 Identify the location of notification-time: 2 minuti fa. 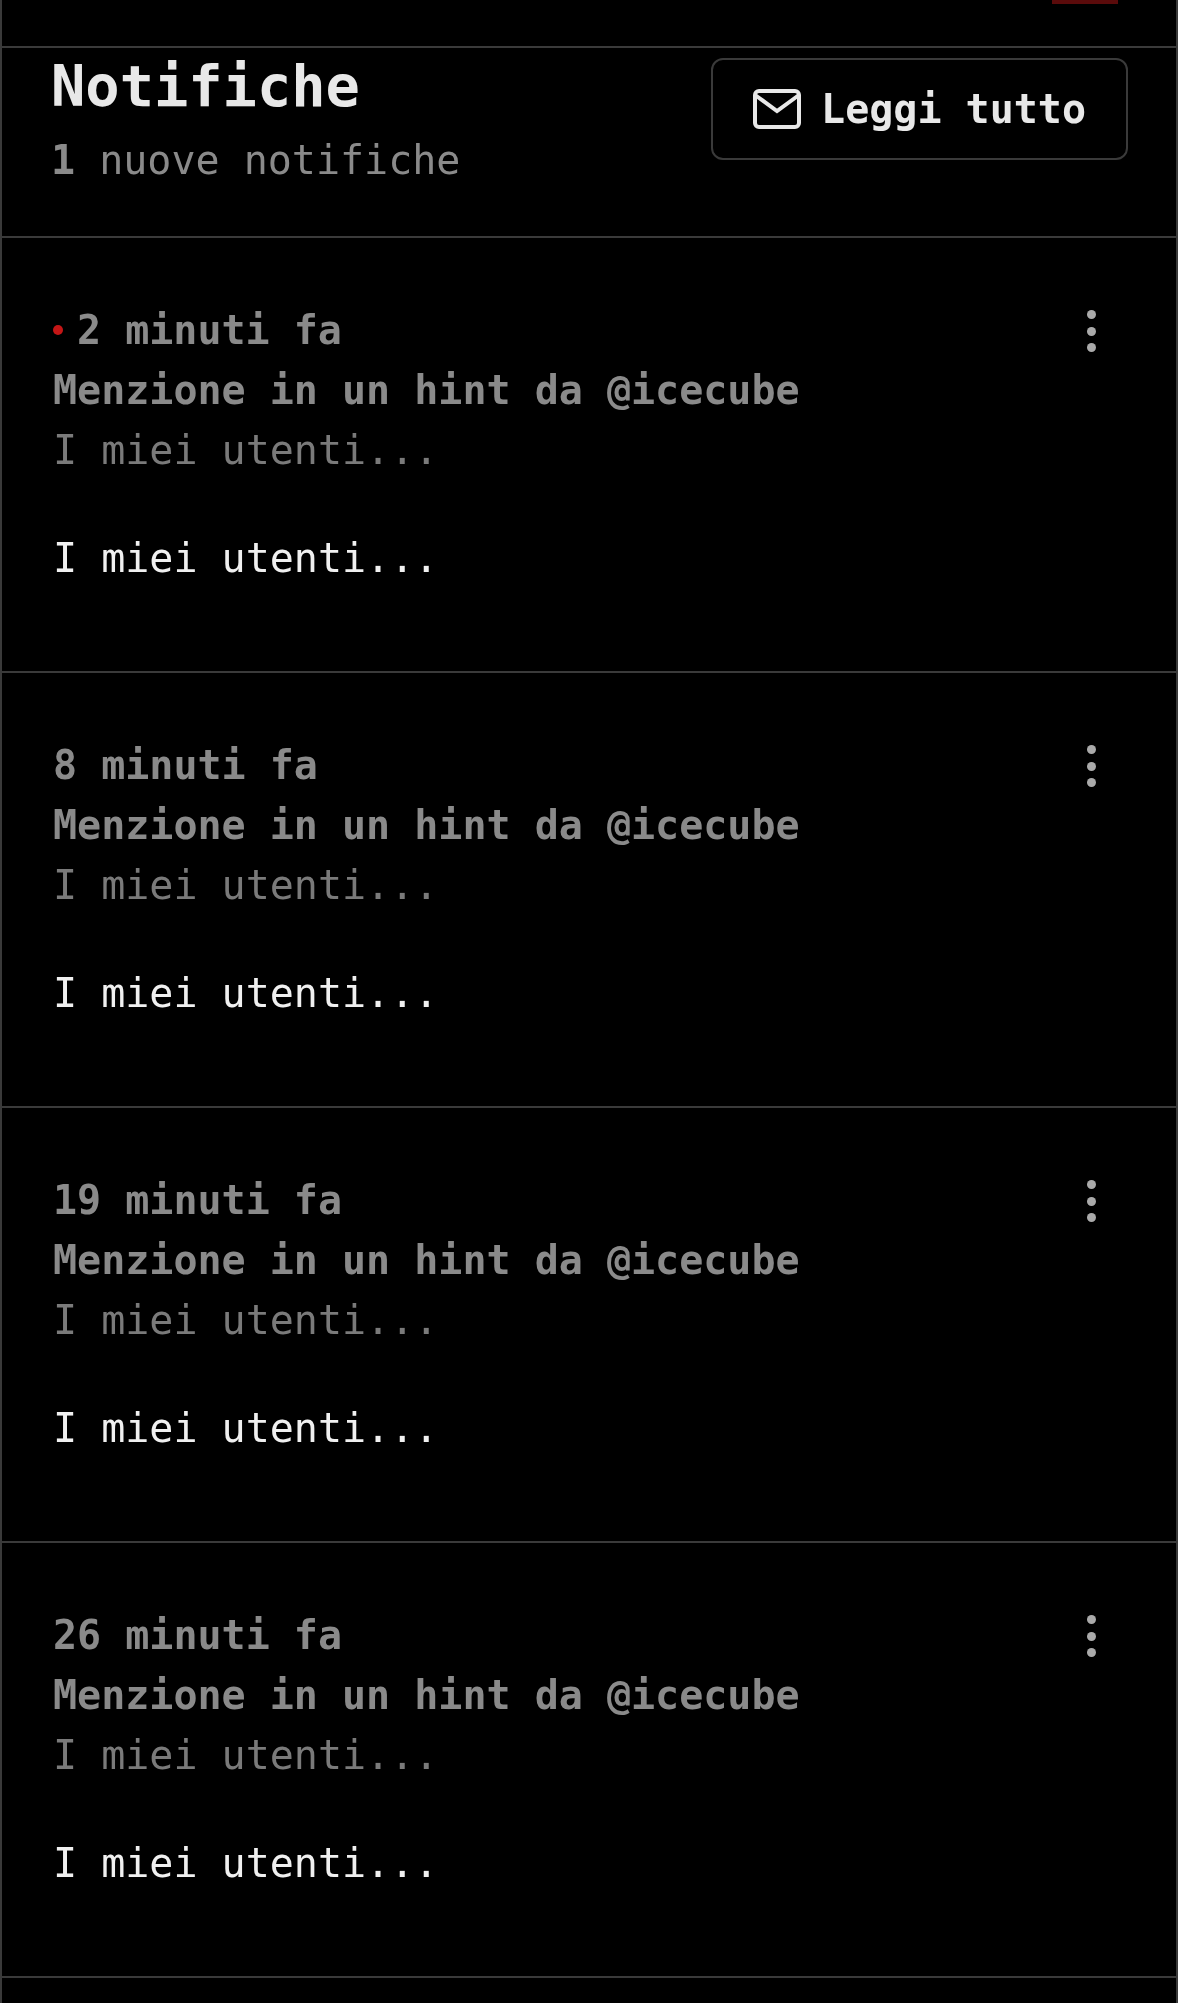
(209, 330).